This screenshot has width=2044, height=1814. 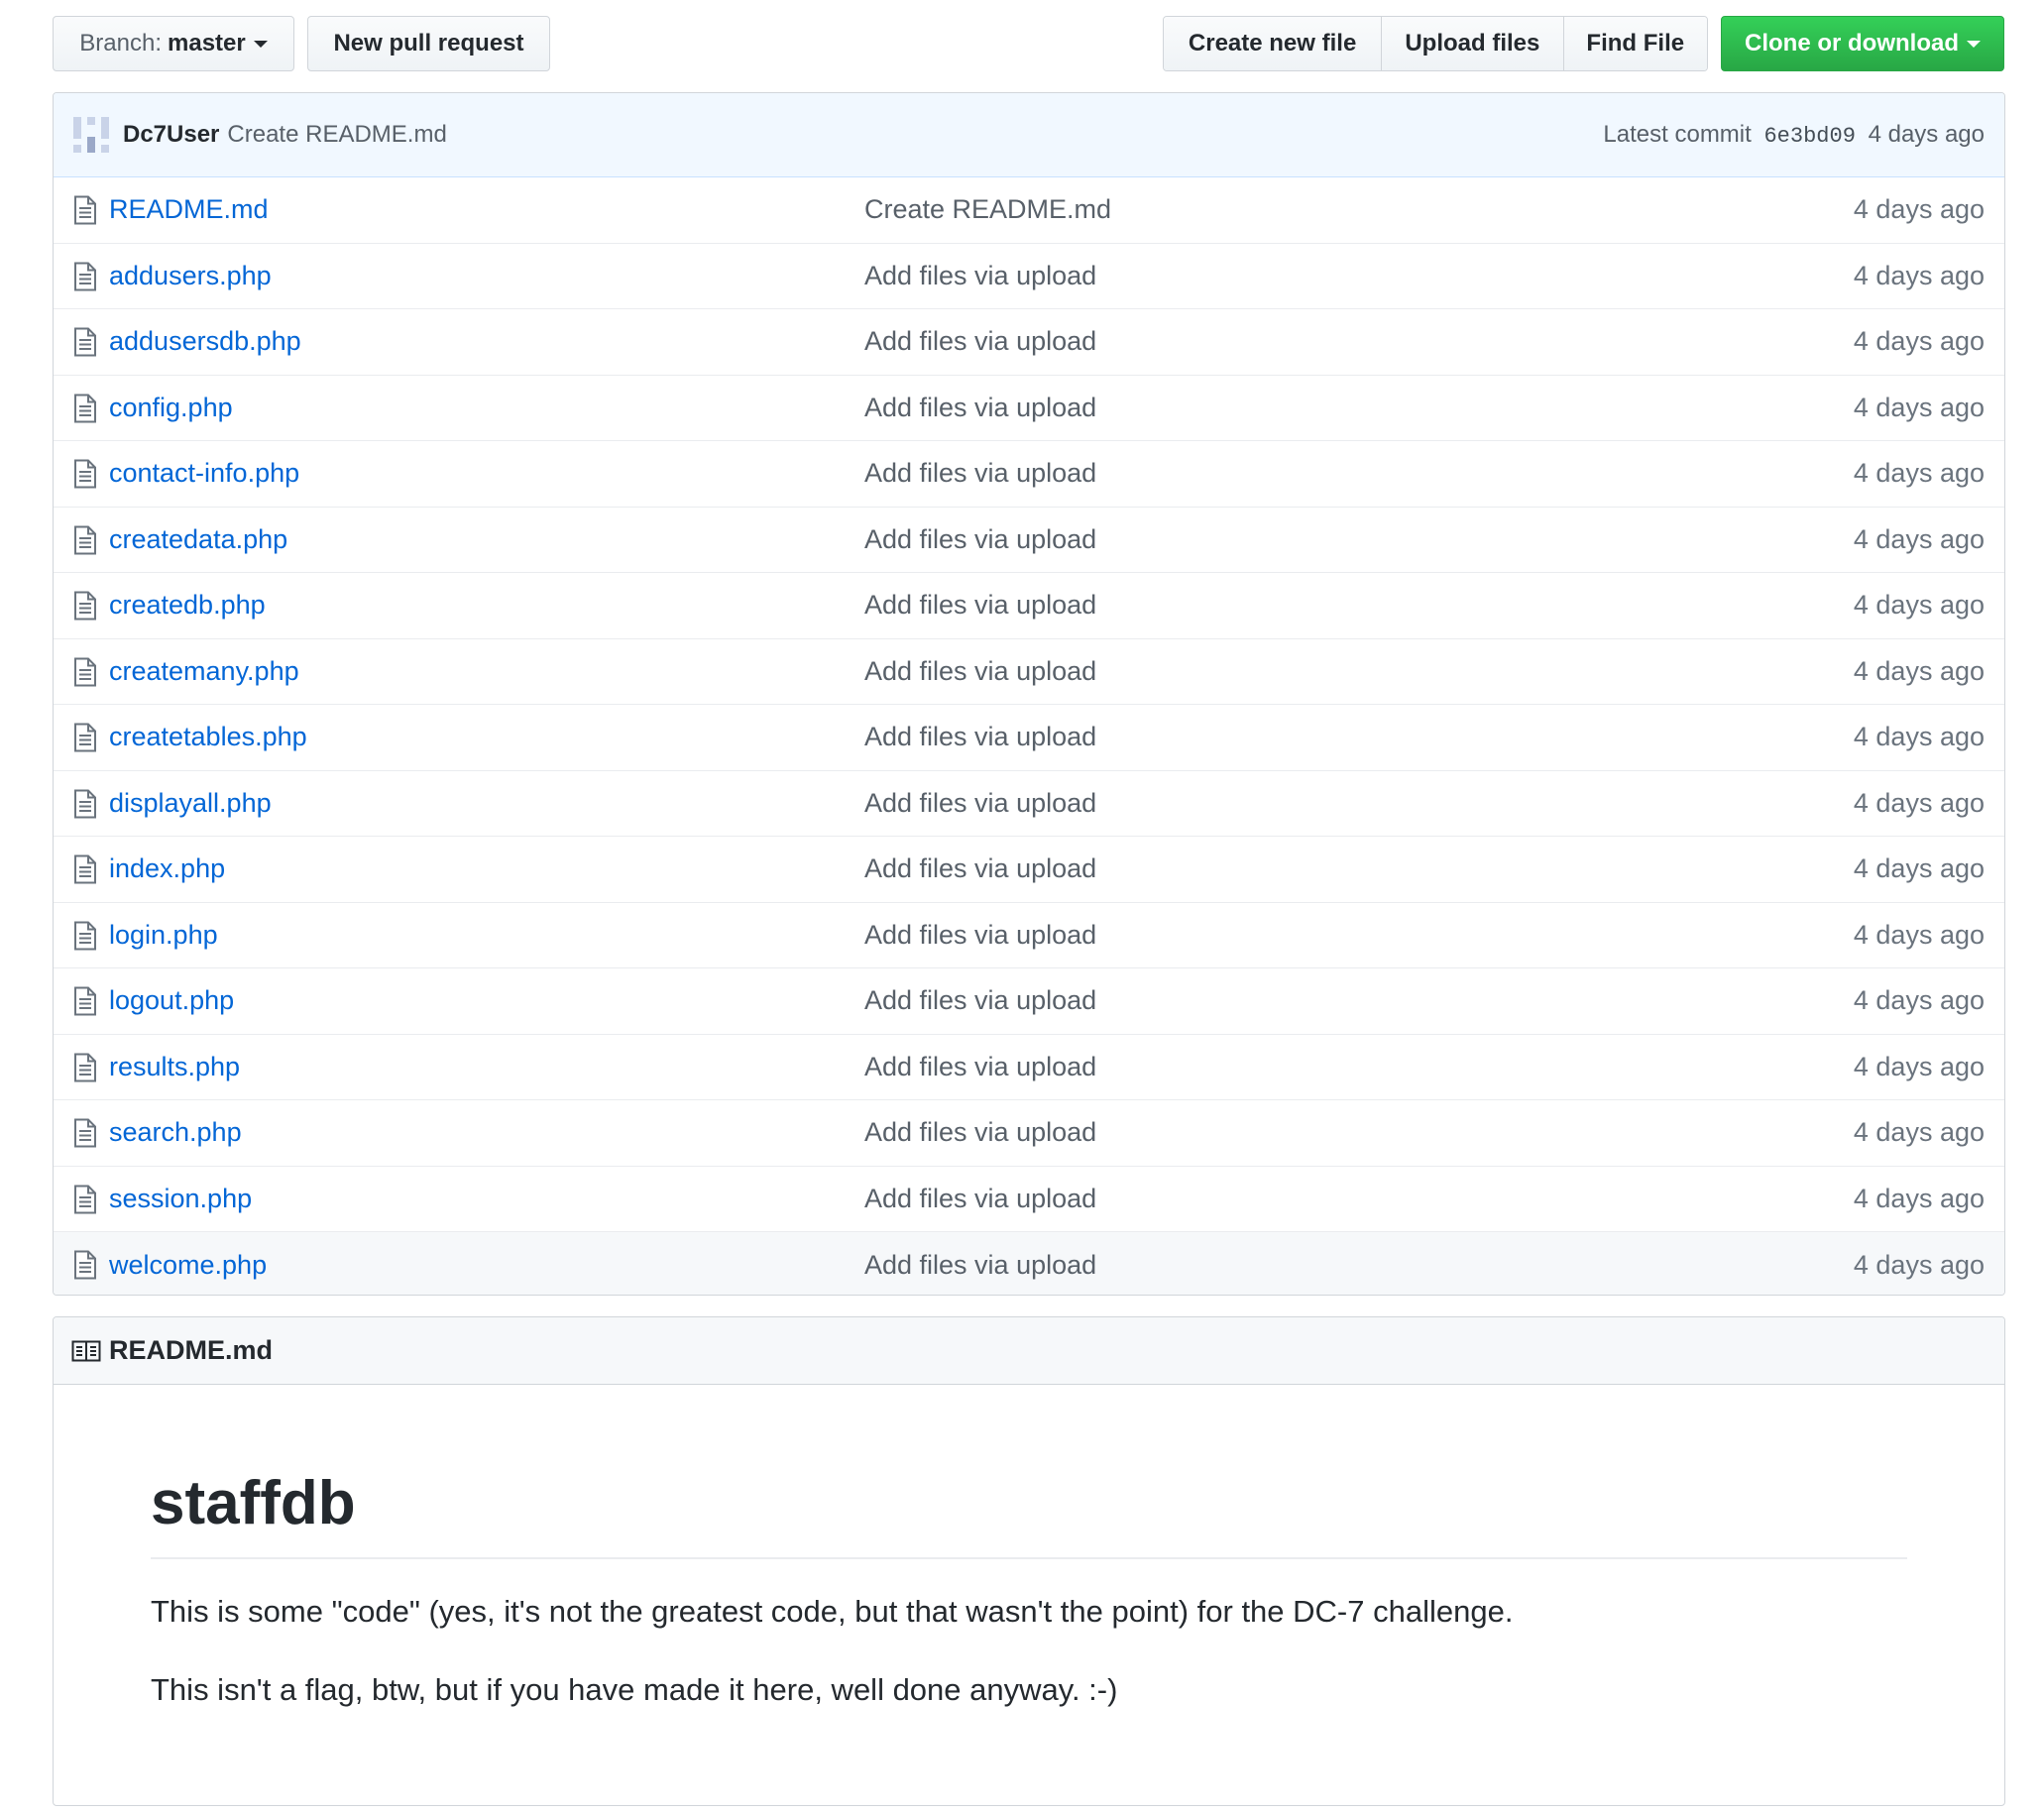 What do you see at coordinates (175, 1132) in the screenshot?
I see `file-name-link: search.php` at bounding box center [175, 1132].